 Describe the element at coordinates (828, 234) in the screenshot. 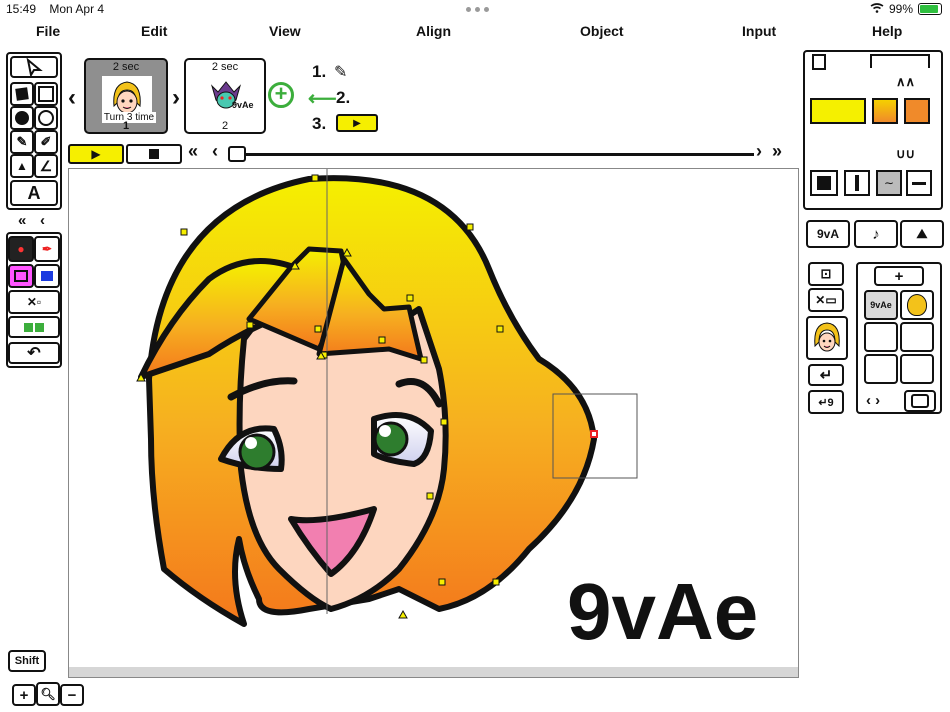

I see `logo-button: 9vA` at that location.